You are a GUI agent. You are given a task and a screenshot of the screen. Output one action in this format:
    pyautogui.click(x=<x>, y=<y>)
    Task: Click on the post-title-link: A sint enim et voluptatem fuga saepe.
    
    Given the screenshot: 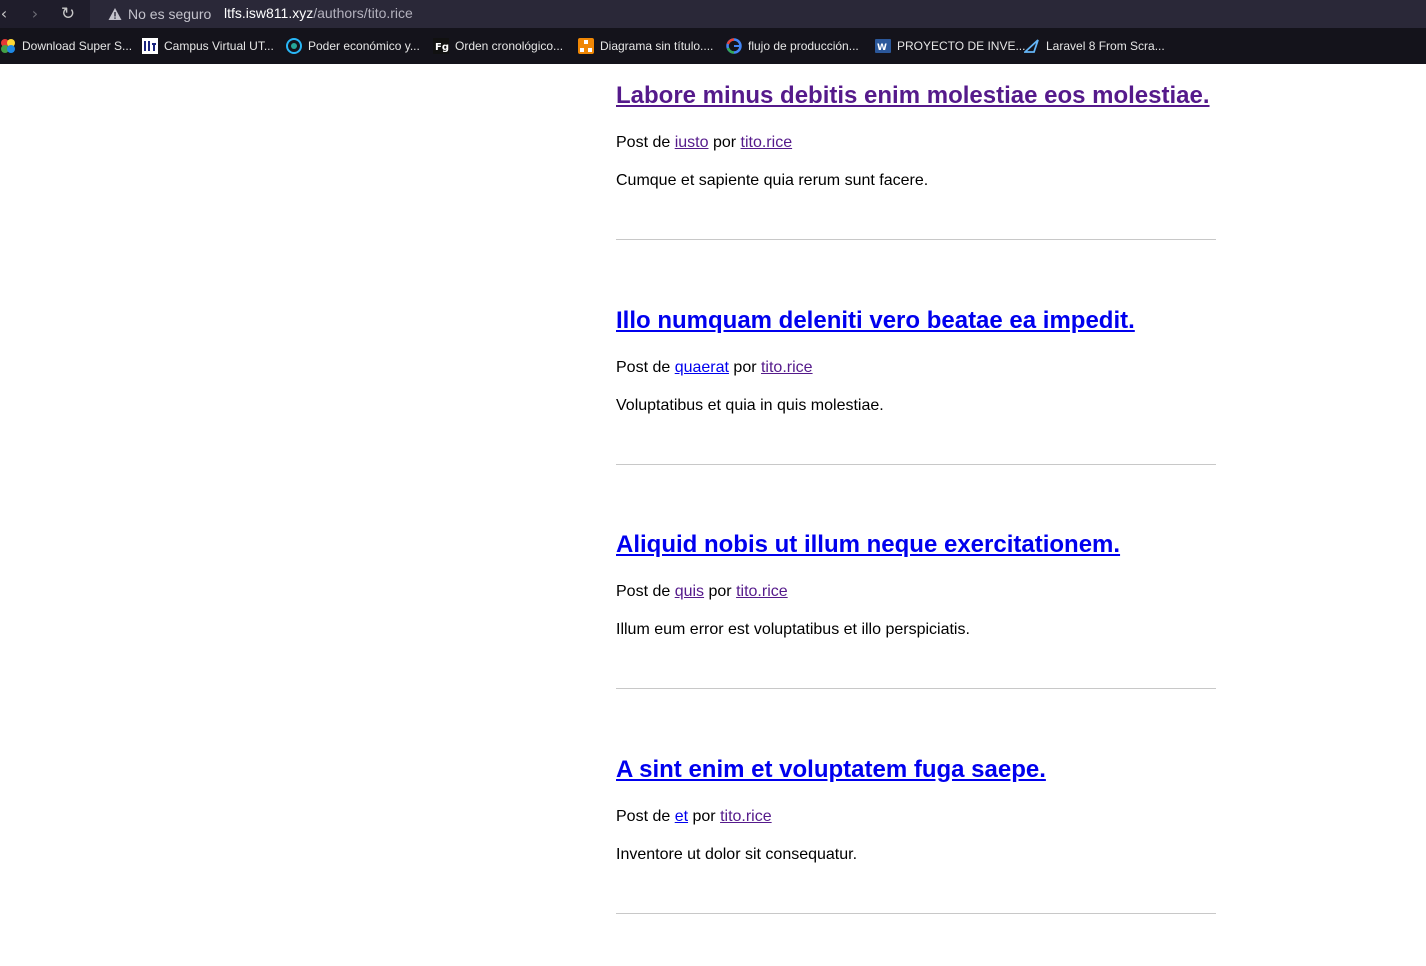 What is the action you would take?
    pyautogui.click(x=831, y=769)
    